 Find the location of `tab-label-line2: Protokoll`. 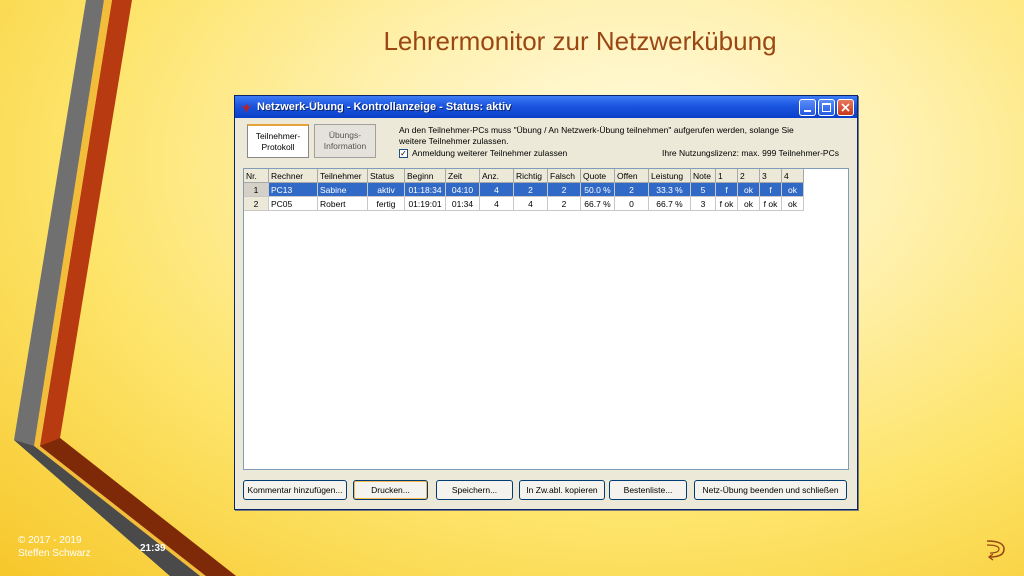

tab-label-line2: Protokoll is located at coordinates (278, 146).